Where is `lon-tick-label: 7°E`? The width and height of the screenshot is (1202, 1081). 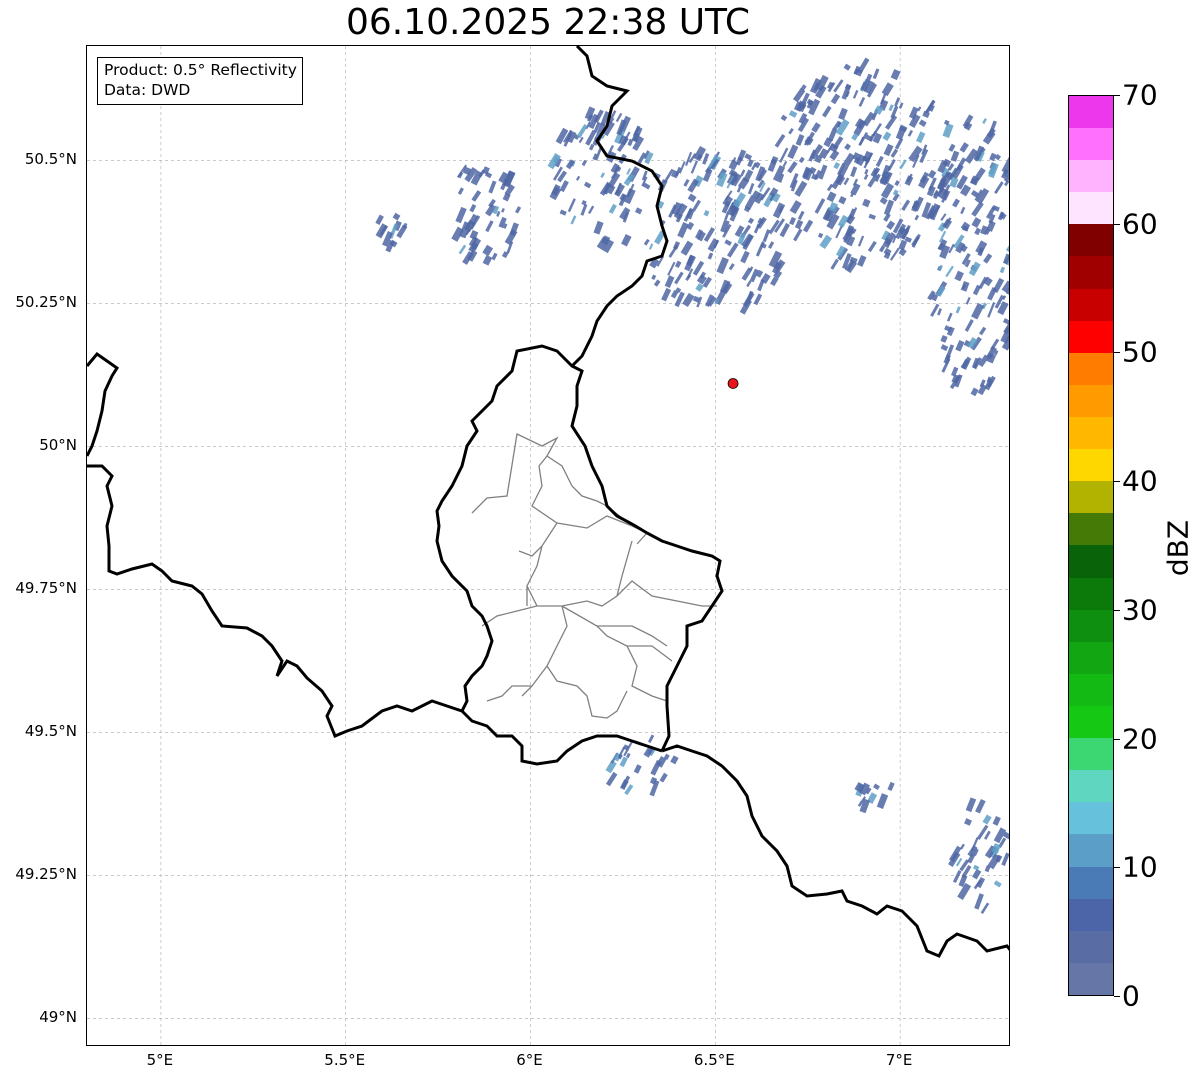 lon-tick-label: 7°E is located at coordinates (899, 1060).